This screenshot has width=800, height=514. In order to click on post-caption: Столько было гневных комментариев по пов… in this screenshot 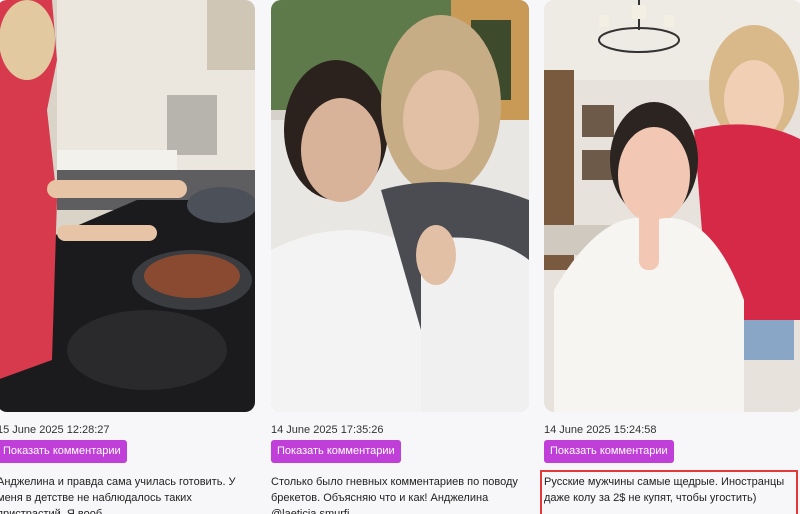, I will do `click(394, 495)`.